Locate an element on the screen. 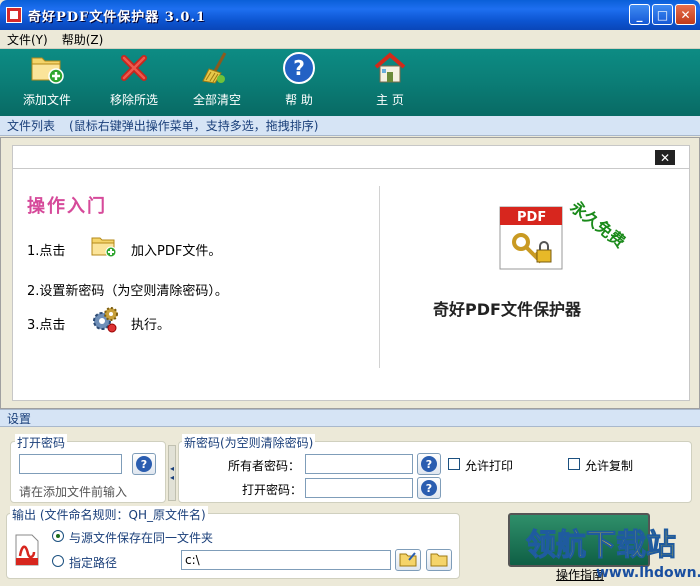 The image size is (700, 586). menu-bar: 文件(Y) 帮助(Z) is located at coordinates (350, 39).